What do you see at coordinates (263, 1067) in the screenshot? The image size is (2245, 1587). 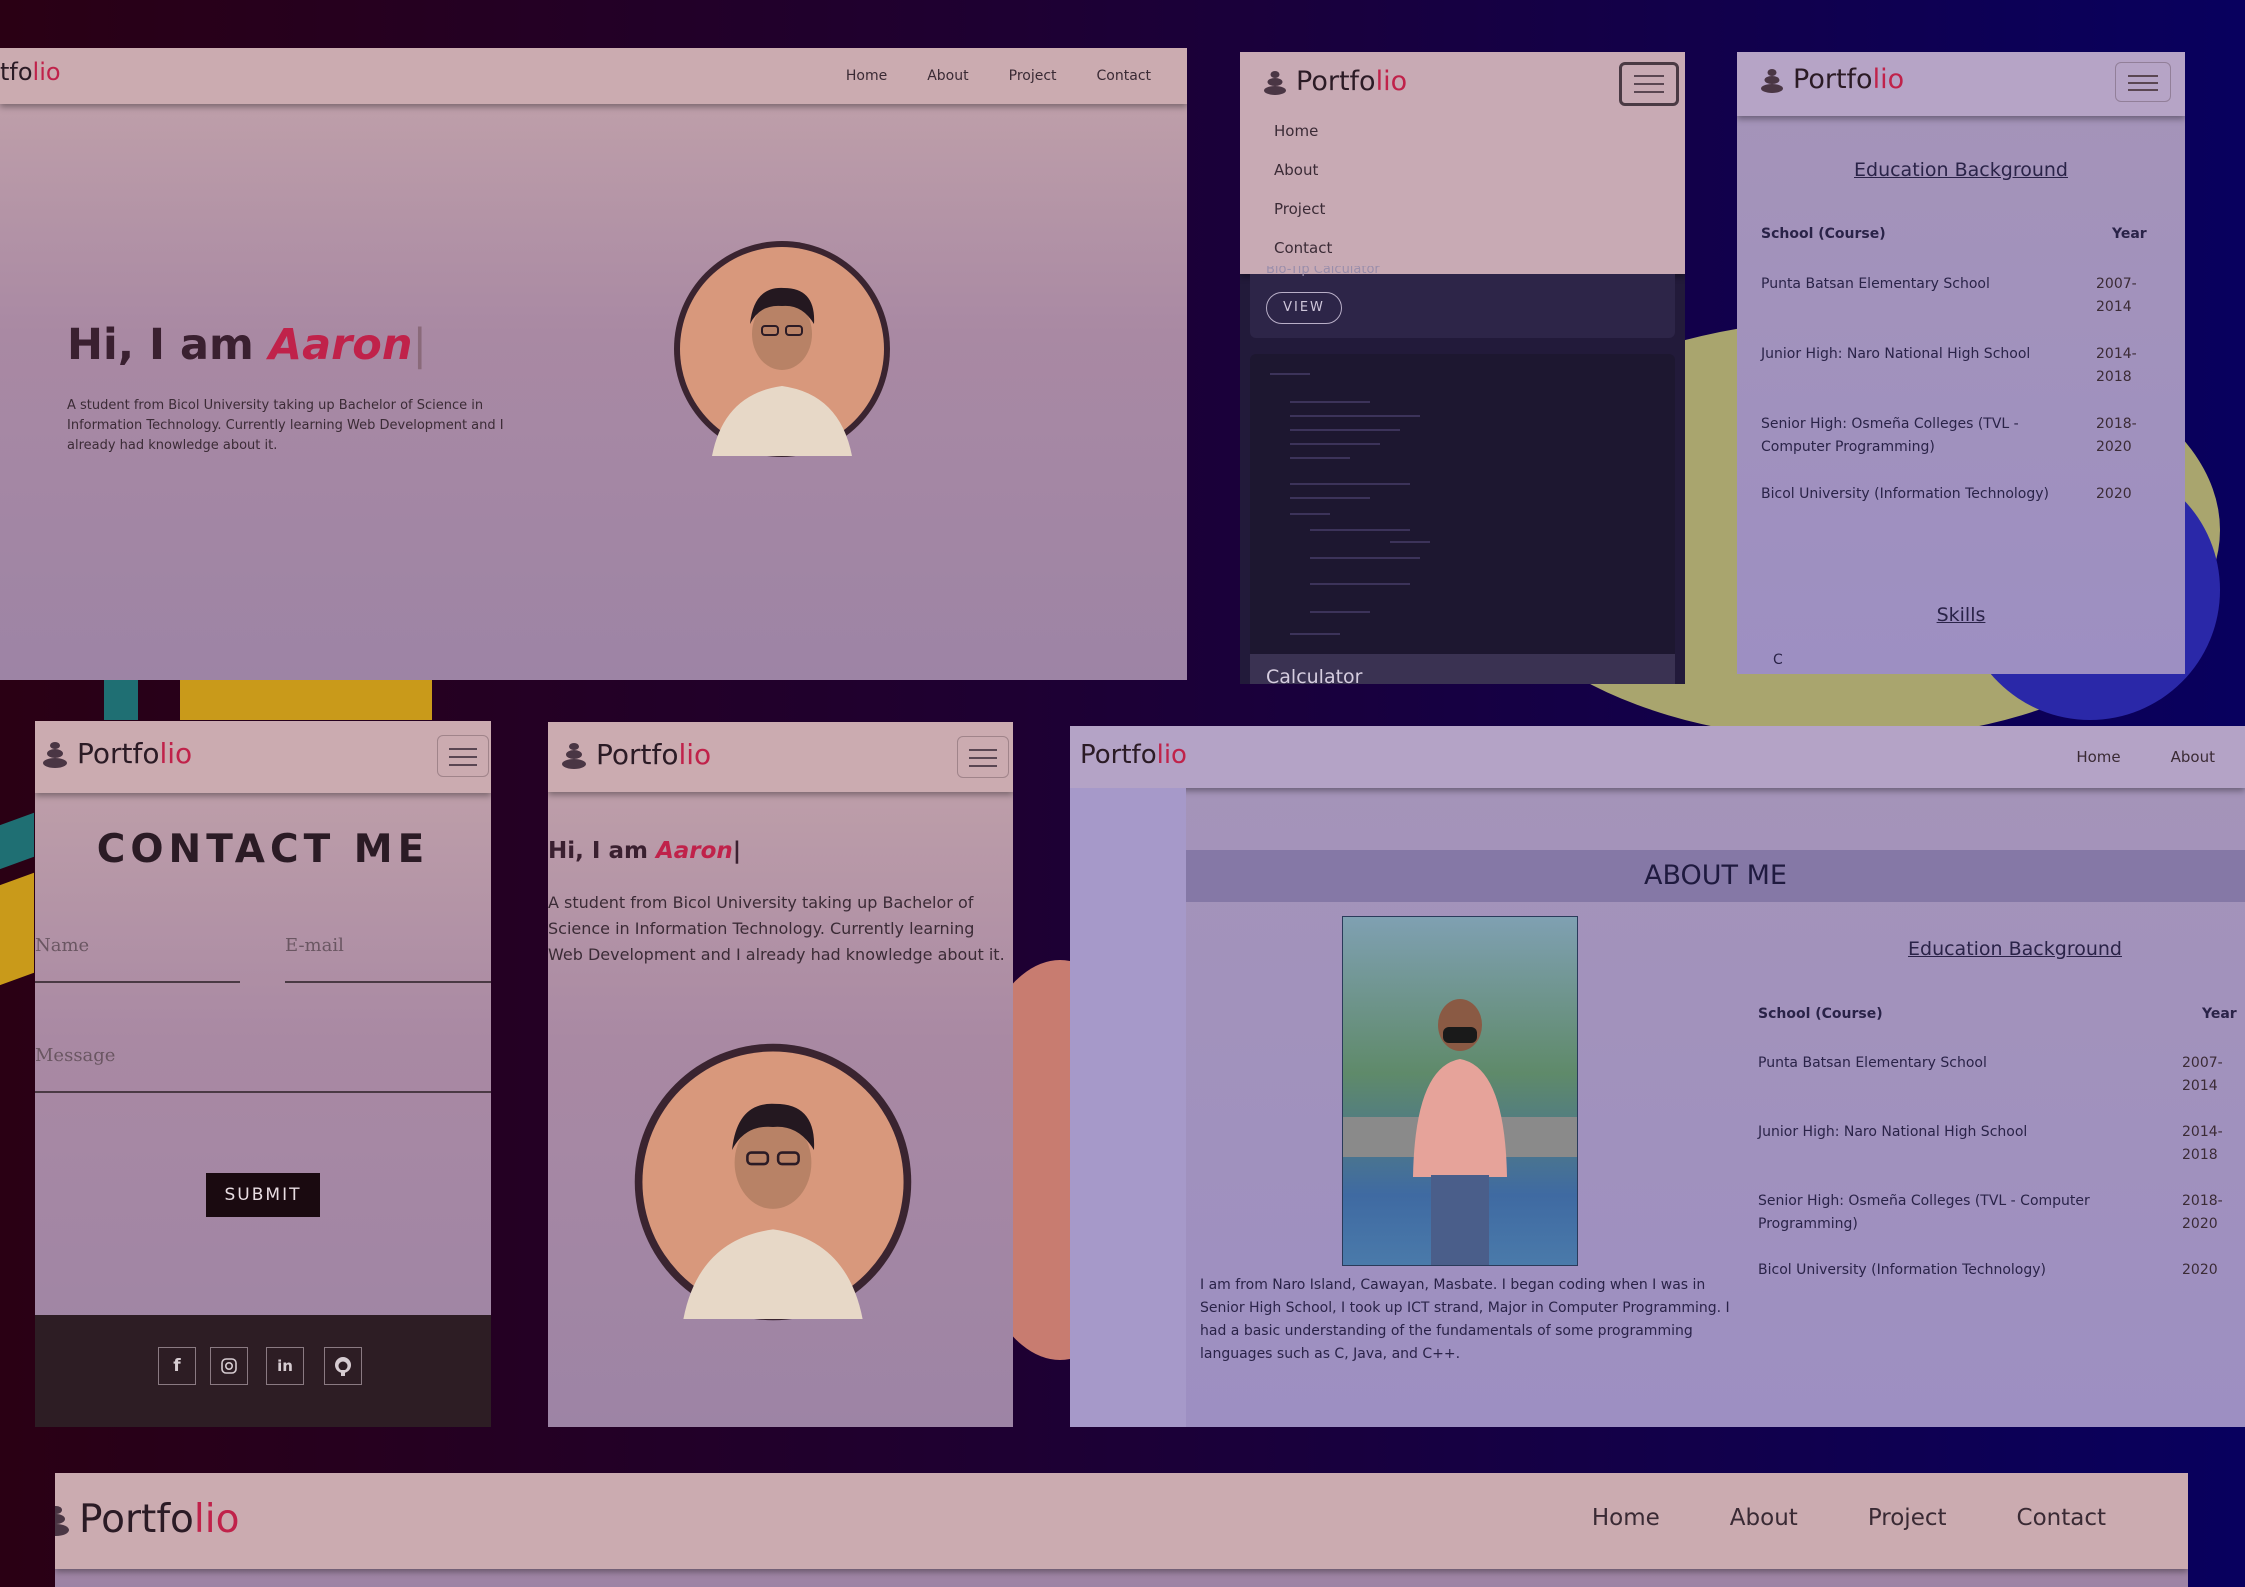 I see `message-field: Message` at bounding box center [263, 1067].